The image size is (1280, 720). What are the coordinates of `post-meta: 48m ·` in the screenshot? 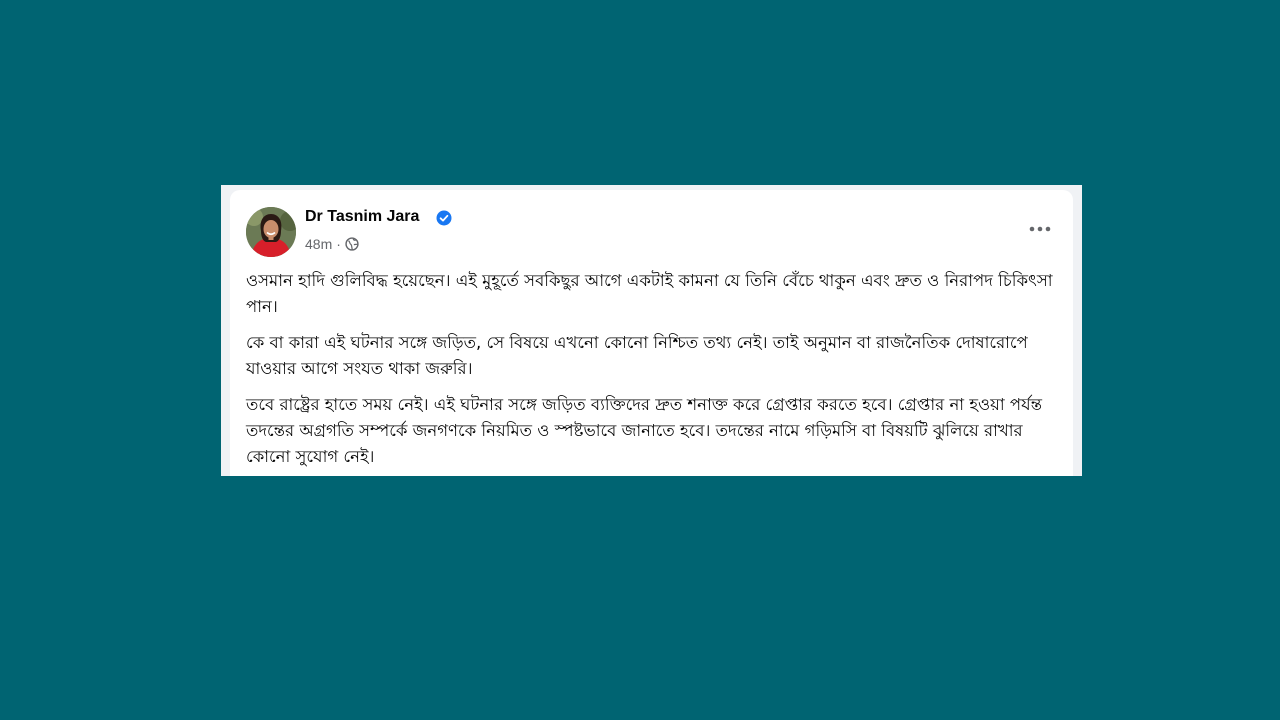 It's located at (332, 244).